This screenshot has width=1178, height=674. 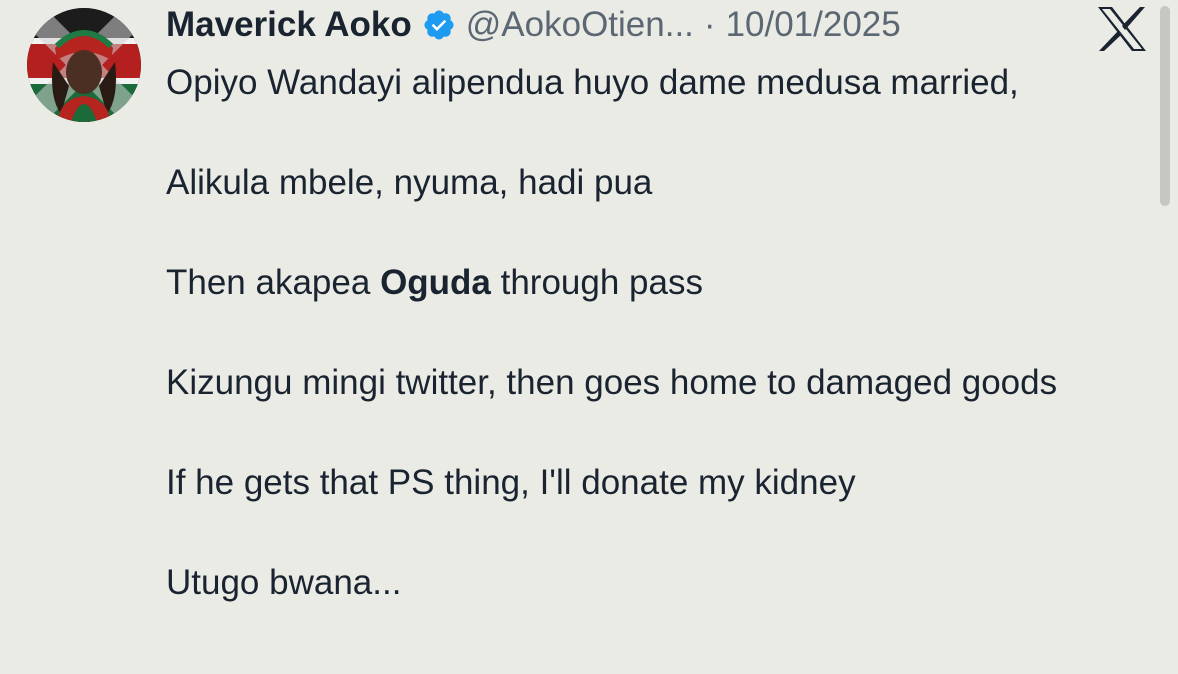 What do you see at coordinates (813, 25) in the screenshot?
I see `tweet-date: 10/01/2025` at bounding box center [813, 25].